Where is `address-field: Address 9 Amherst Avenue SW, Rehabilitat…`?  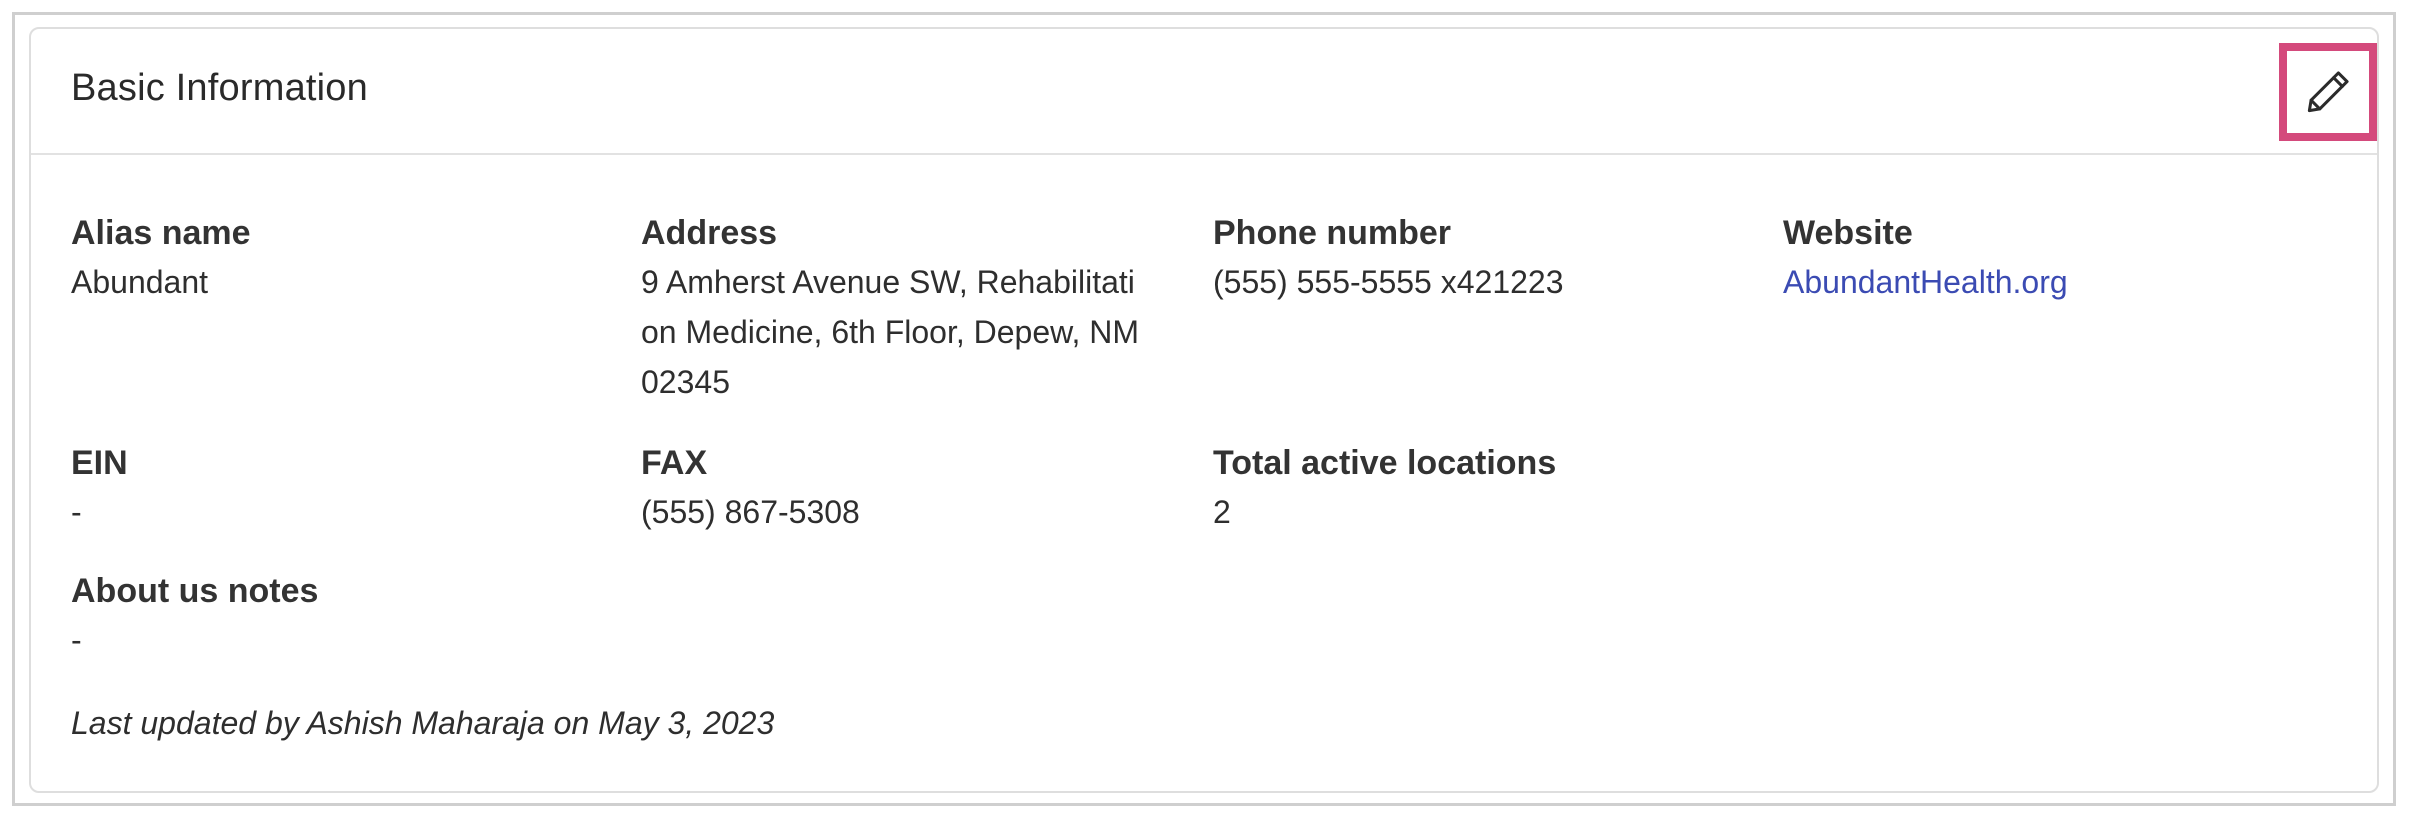
address-field: Address 9 Amherst Avenue SW, Rehabilitat… is located at coordinates (890, 308).